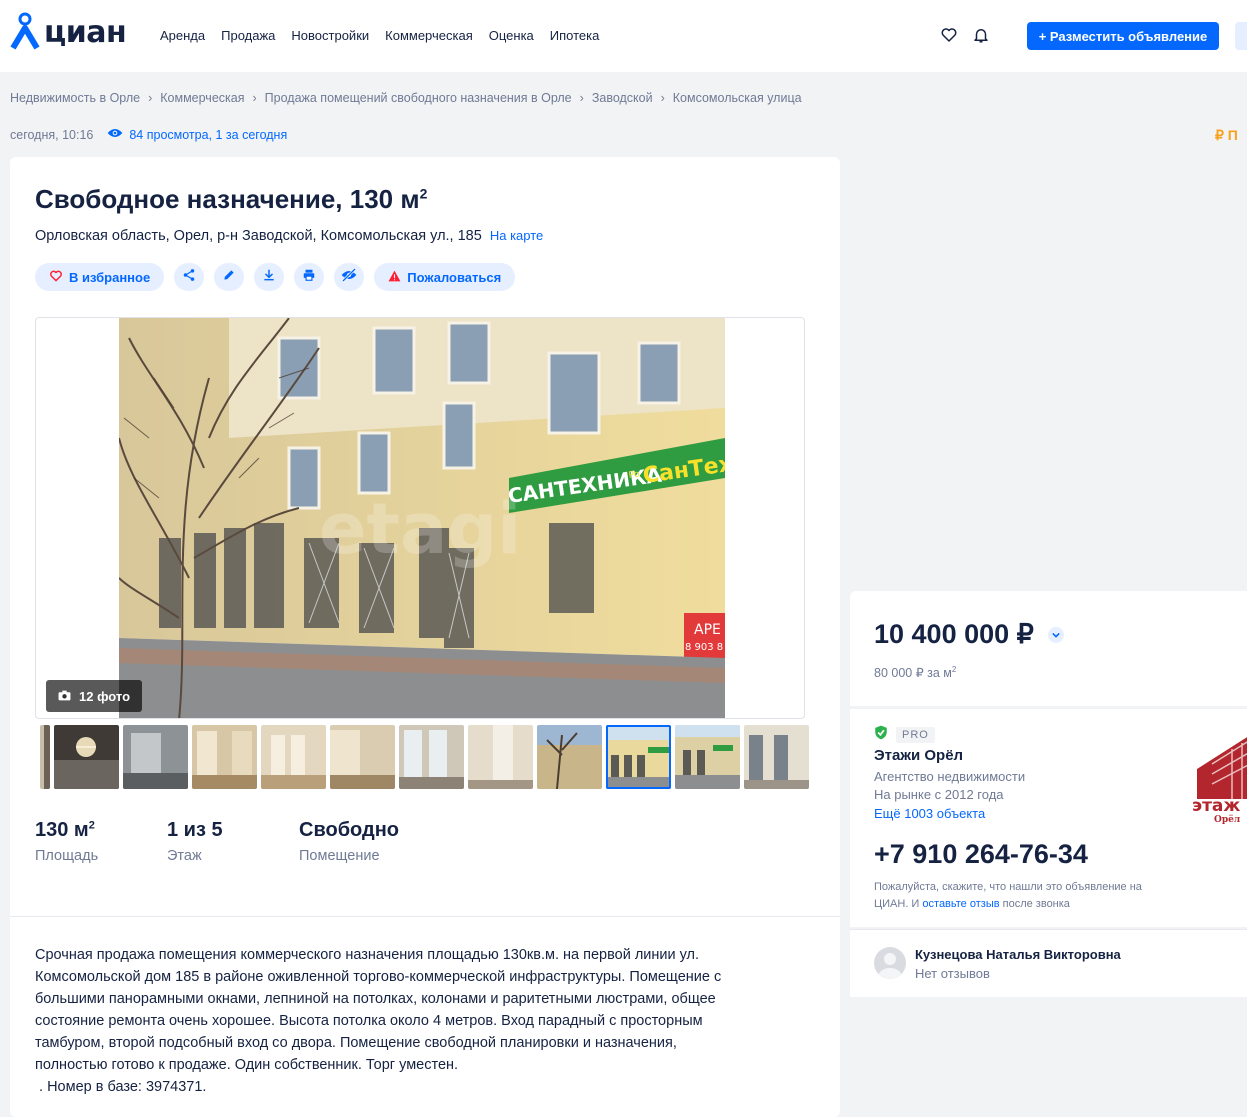 The width and height of the screenshot is (1247, 1117). What do you see at coordinates (939, 794) in the screenshot?
I see `agency-since: На рынке с 2012 года` at bounding box center [939, 794].